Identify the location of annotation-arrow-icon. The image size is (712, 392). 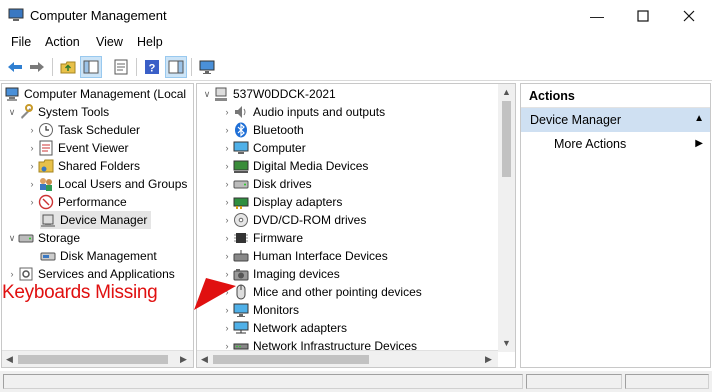
(215, 294).